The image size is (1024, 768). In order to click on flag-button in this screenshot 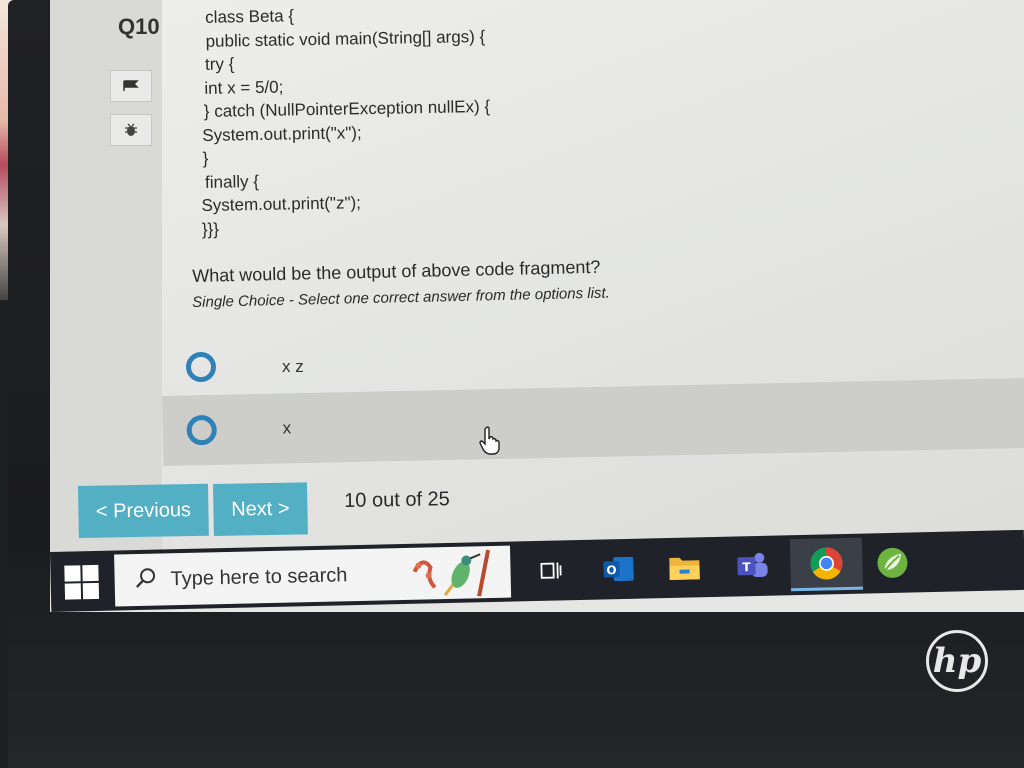, I will do `click(131, 86)`.